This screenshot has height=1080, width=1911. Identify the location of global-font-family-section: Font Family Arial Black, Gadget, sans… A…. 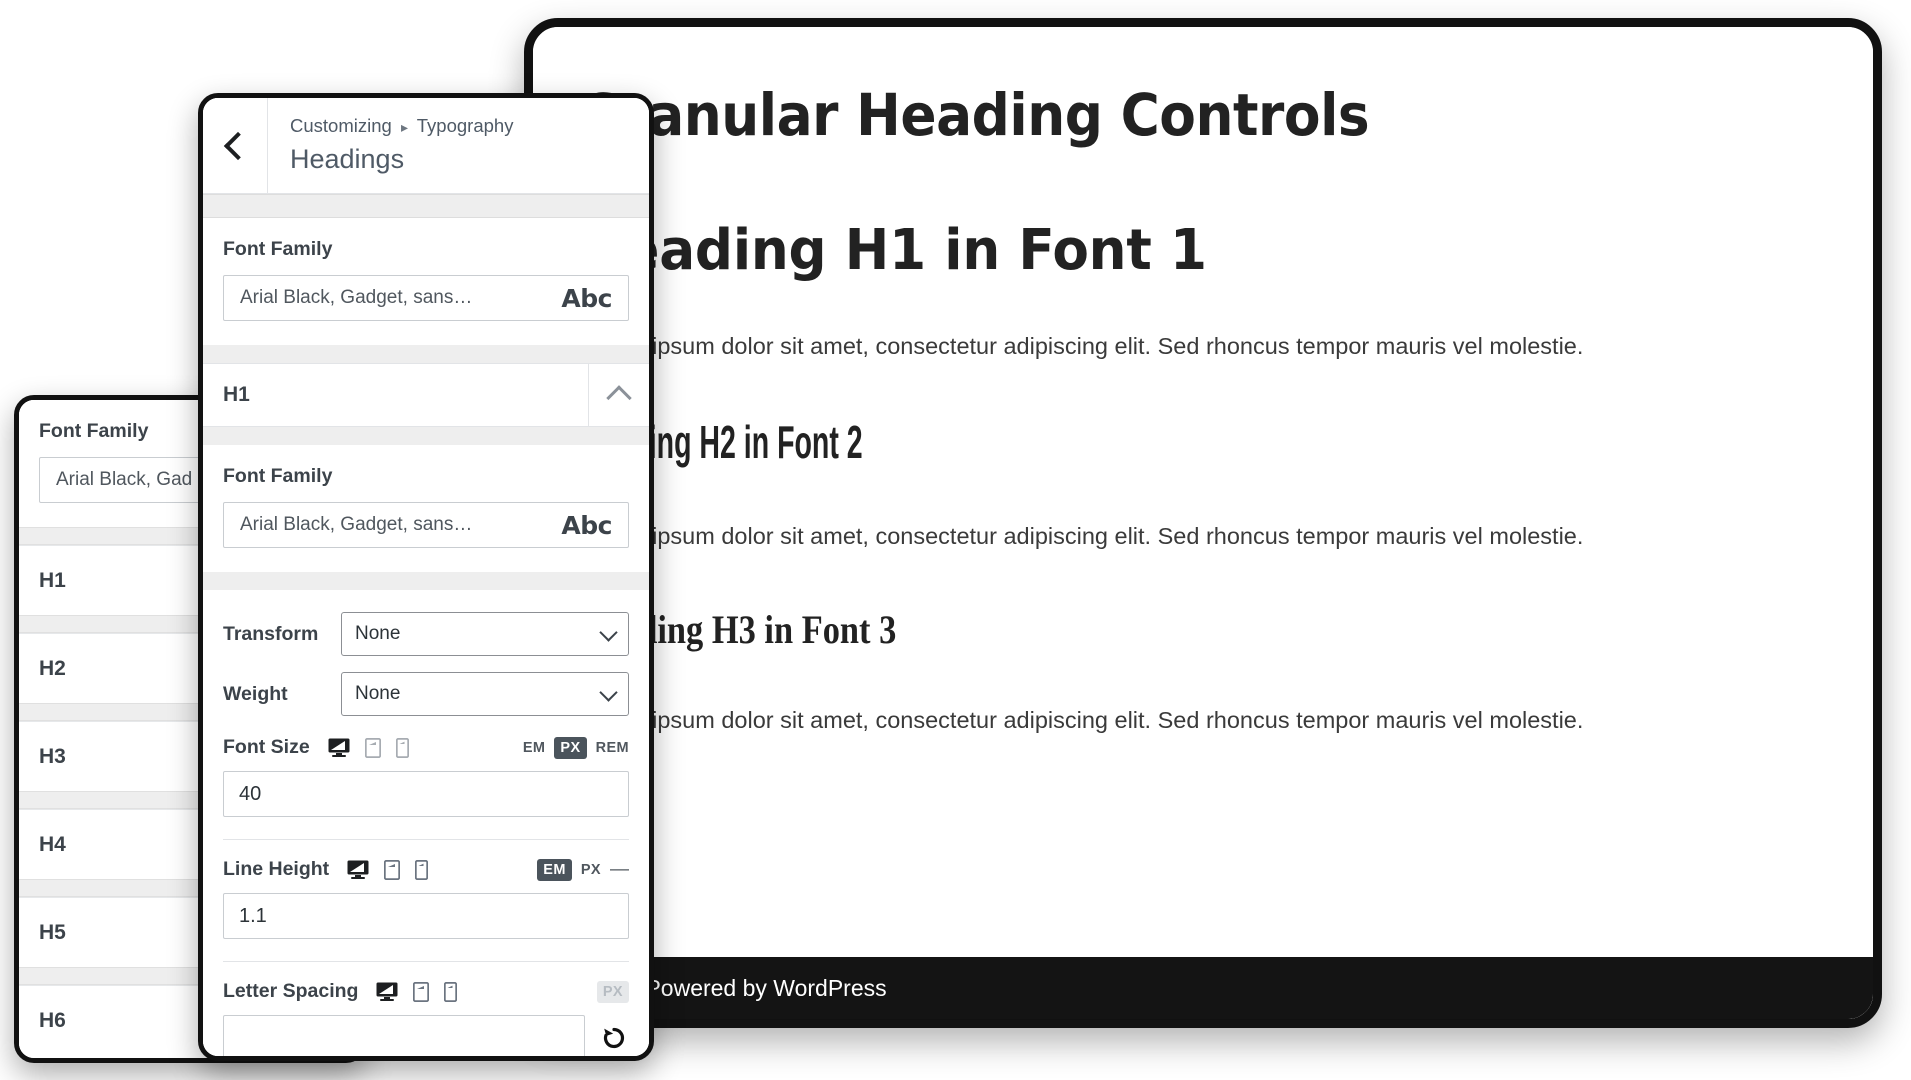
(426, 281).